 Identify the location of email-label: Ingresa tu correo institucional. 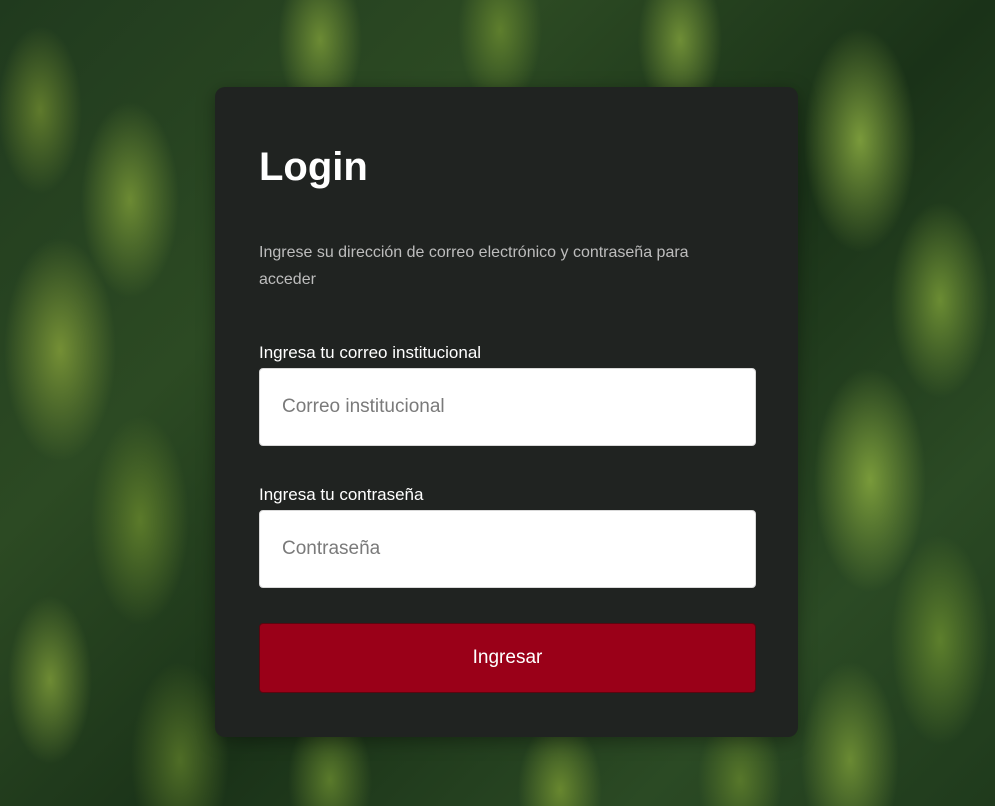
(370, 352).